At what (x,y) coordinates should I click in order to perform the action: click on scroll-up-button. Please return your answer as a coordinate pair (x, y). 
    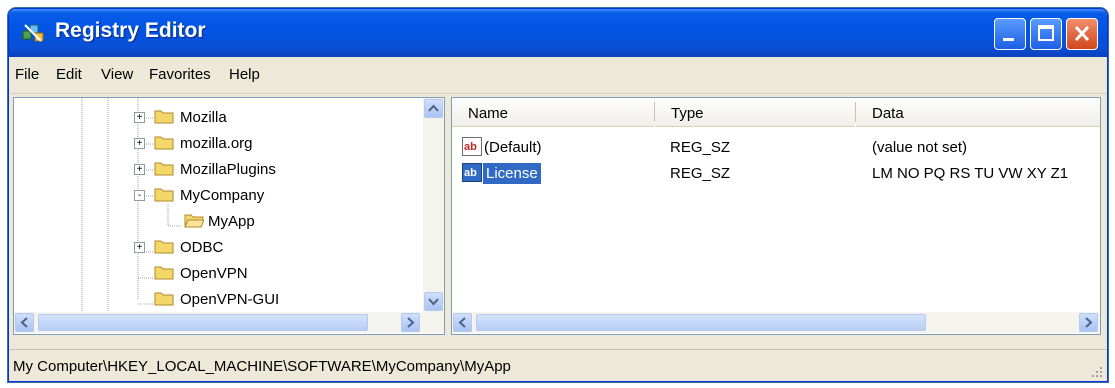
    Looking at the image, I should click on (433, 108).